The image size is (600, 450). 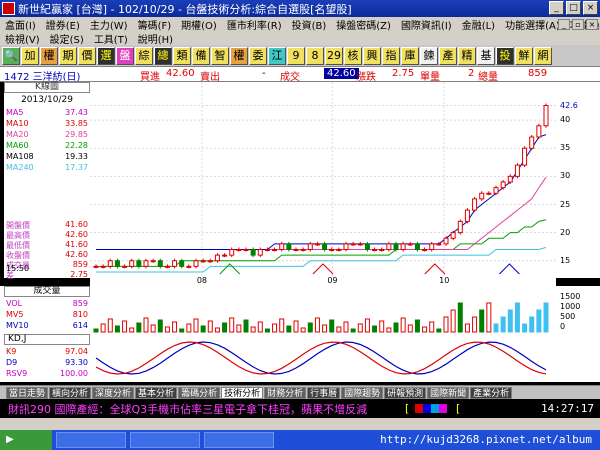 I want to click on toolbar-button: 智, so click(x=220, y=55).